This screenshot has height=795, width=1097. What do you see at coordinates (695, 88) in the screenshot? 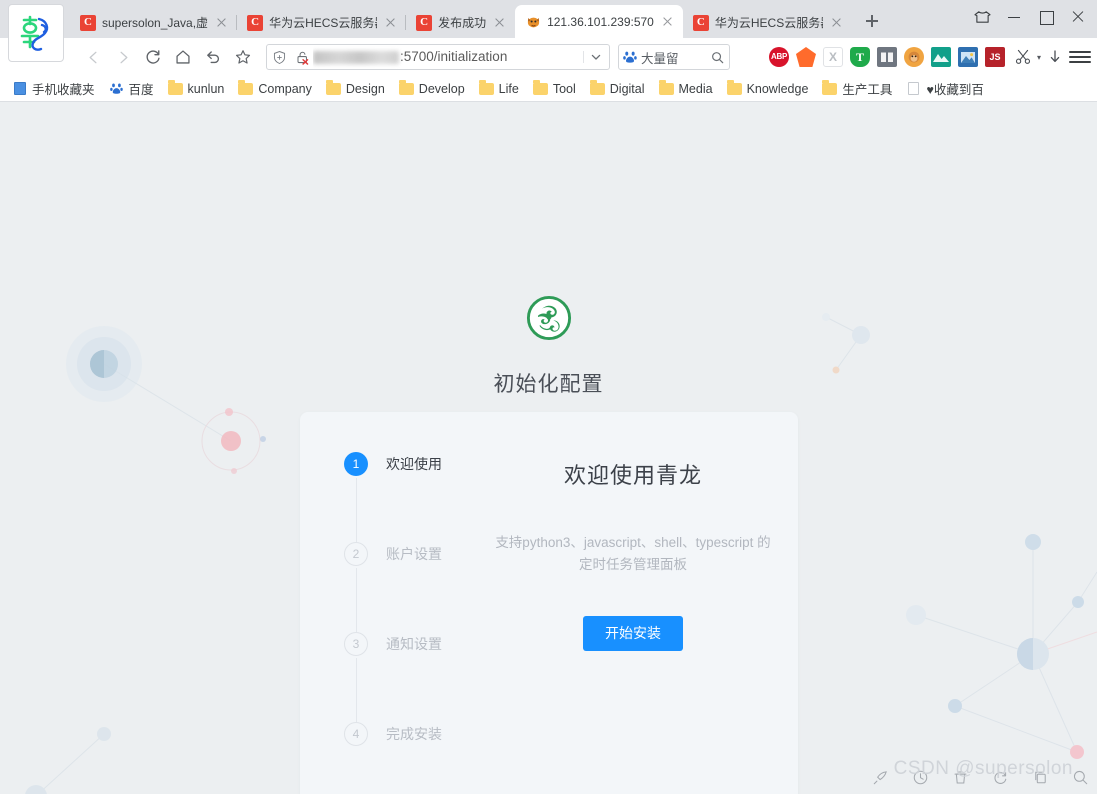
I see `bookmark-label: Media` at bounding box center [695, 88].